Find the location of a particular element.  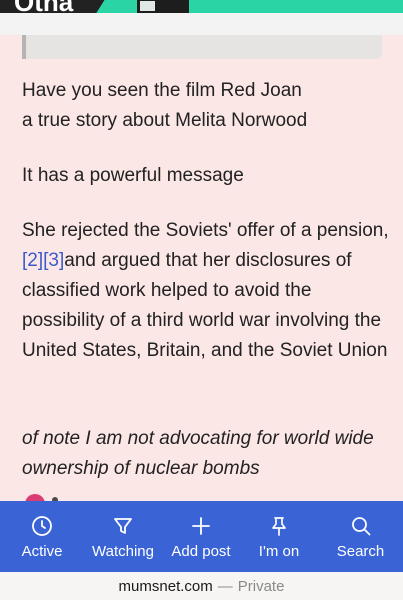

nav-im-on-label: I'm on is located at coordinates (279, 551).